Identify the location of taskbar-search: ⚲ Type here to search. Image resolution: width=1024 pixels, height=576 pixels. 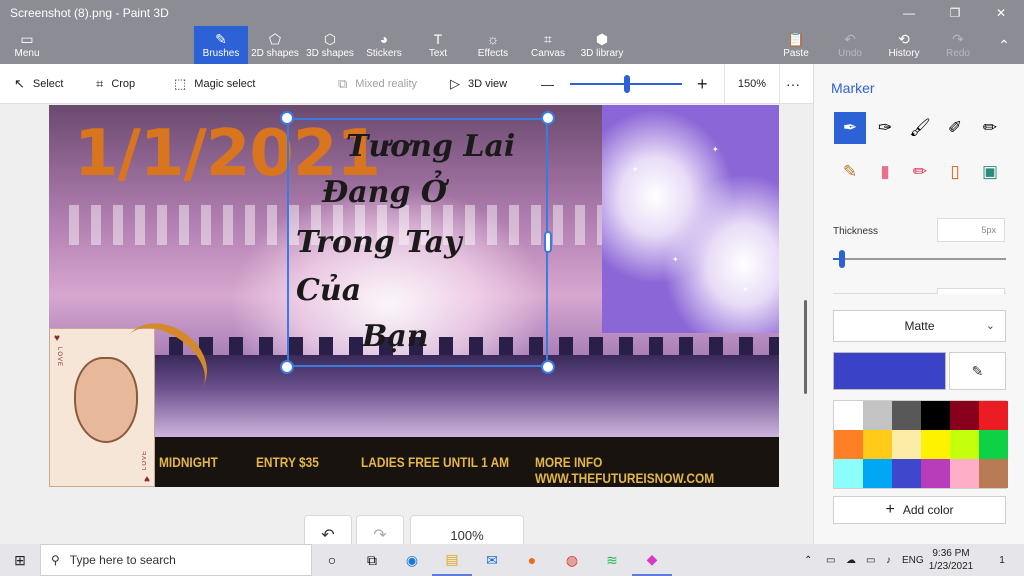
(176, 560).